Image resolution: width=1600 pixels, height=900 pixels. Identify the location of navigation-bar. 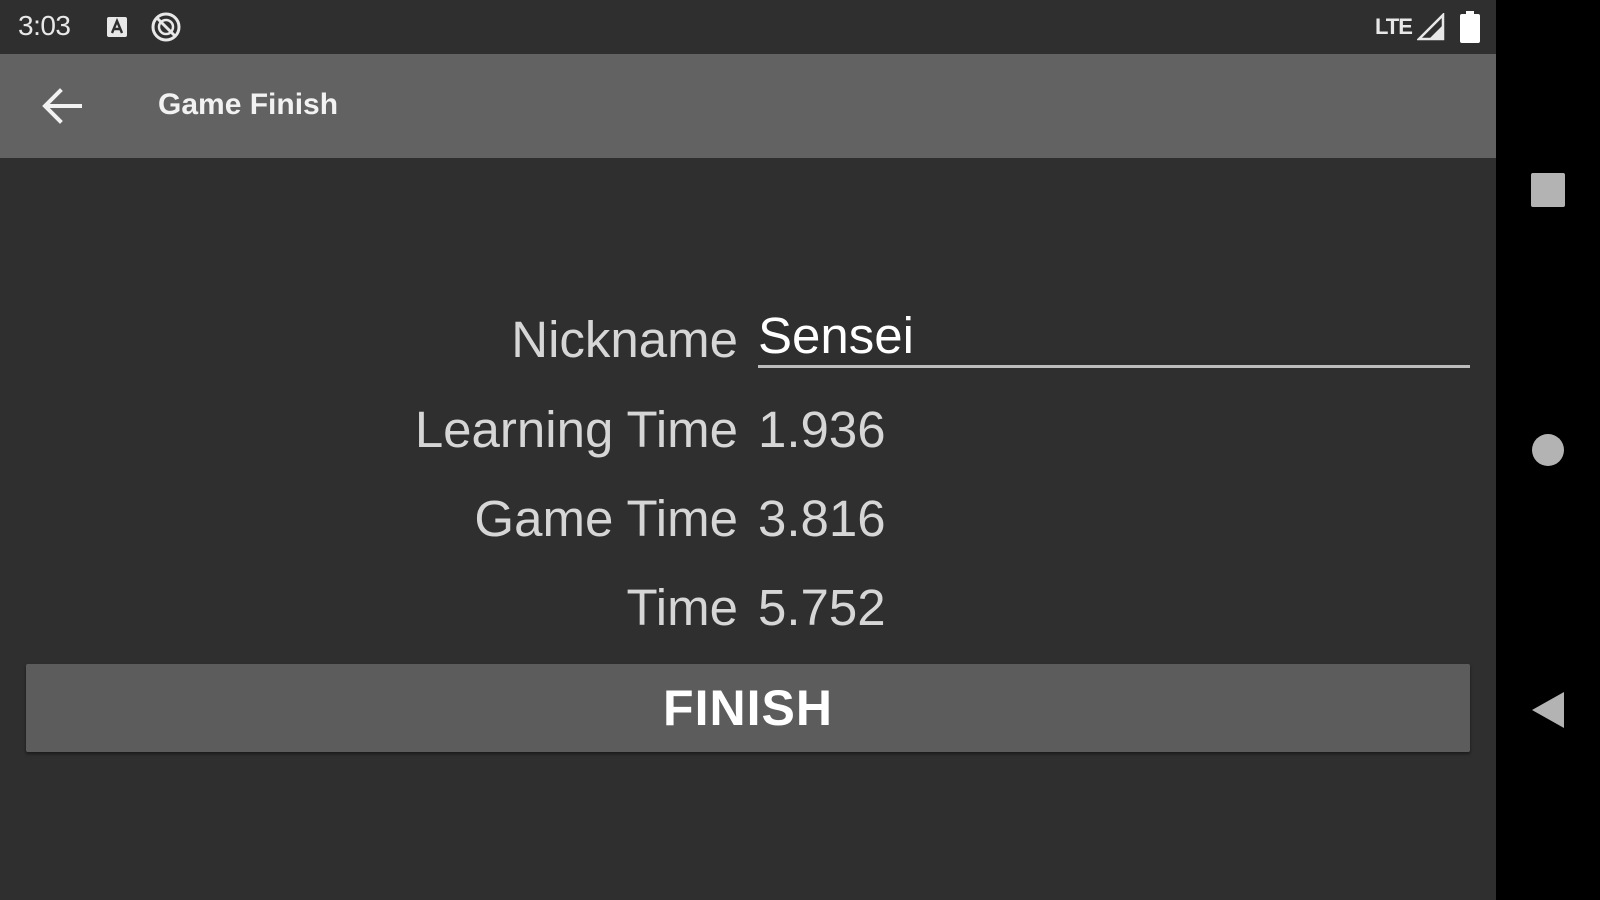
(1548, 450).